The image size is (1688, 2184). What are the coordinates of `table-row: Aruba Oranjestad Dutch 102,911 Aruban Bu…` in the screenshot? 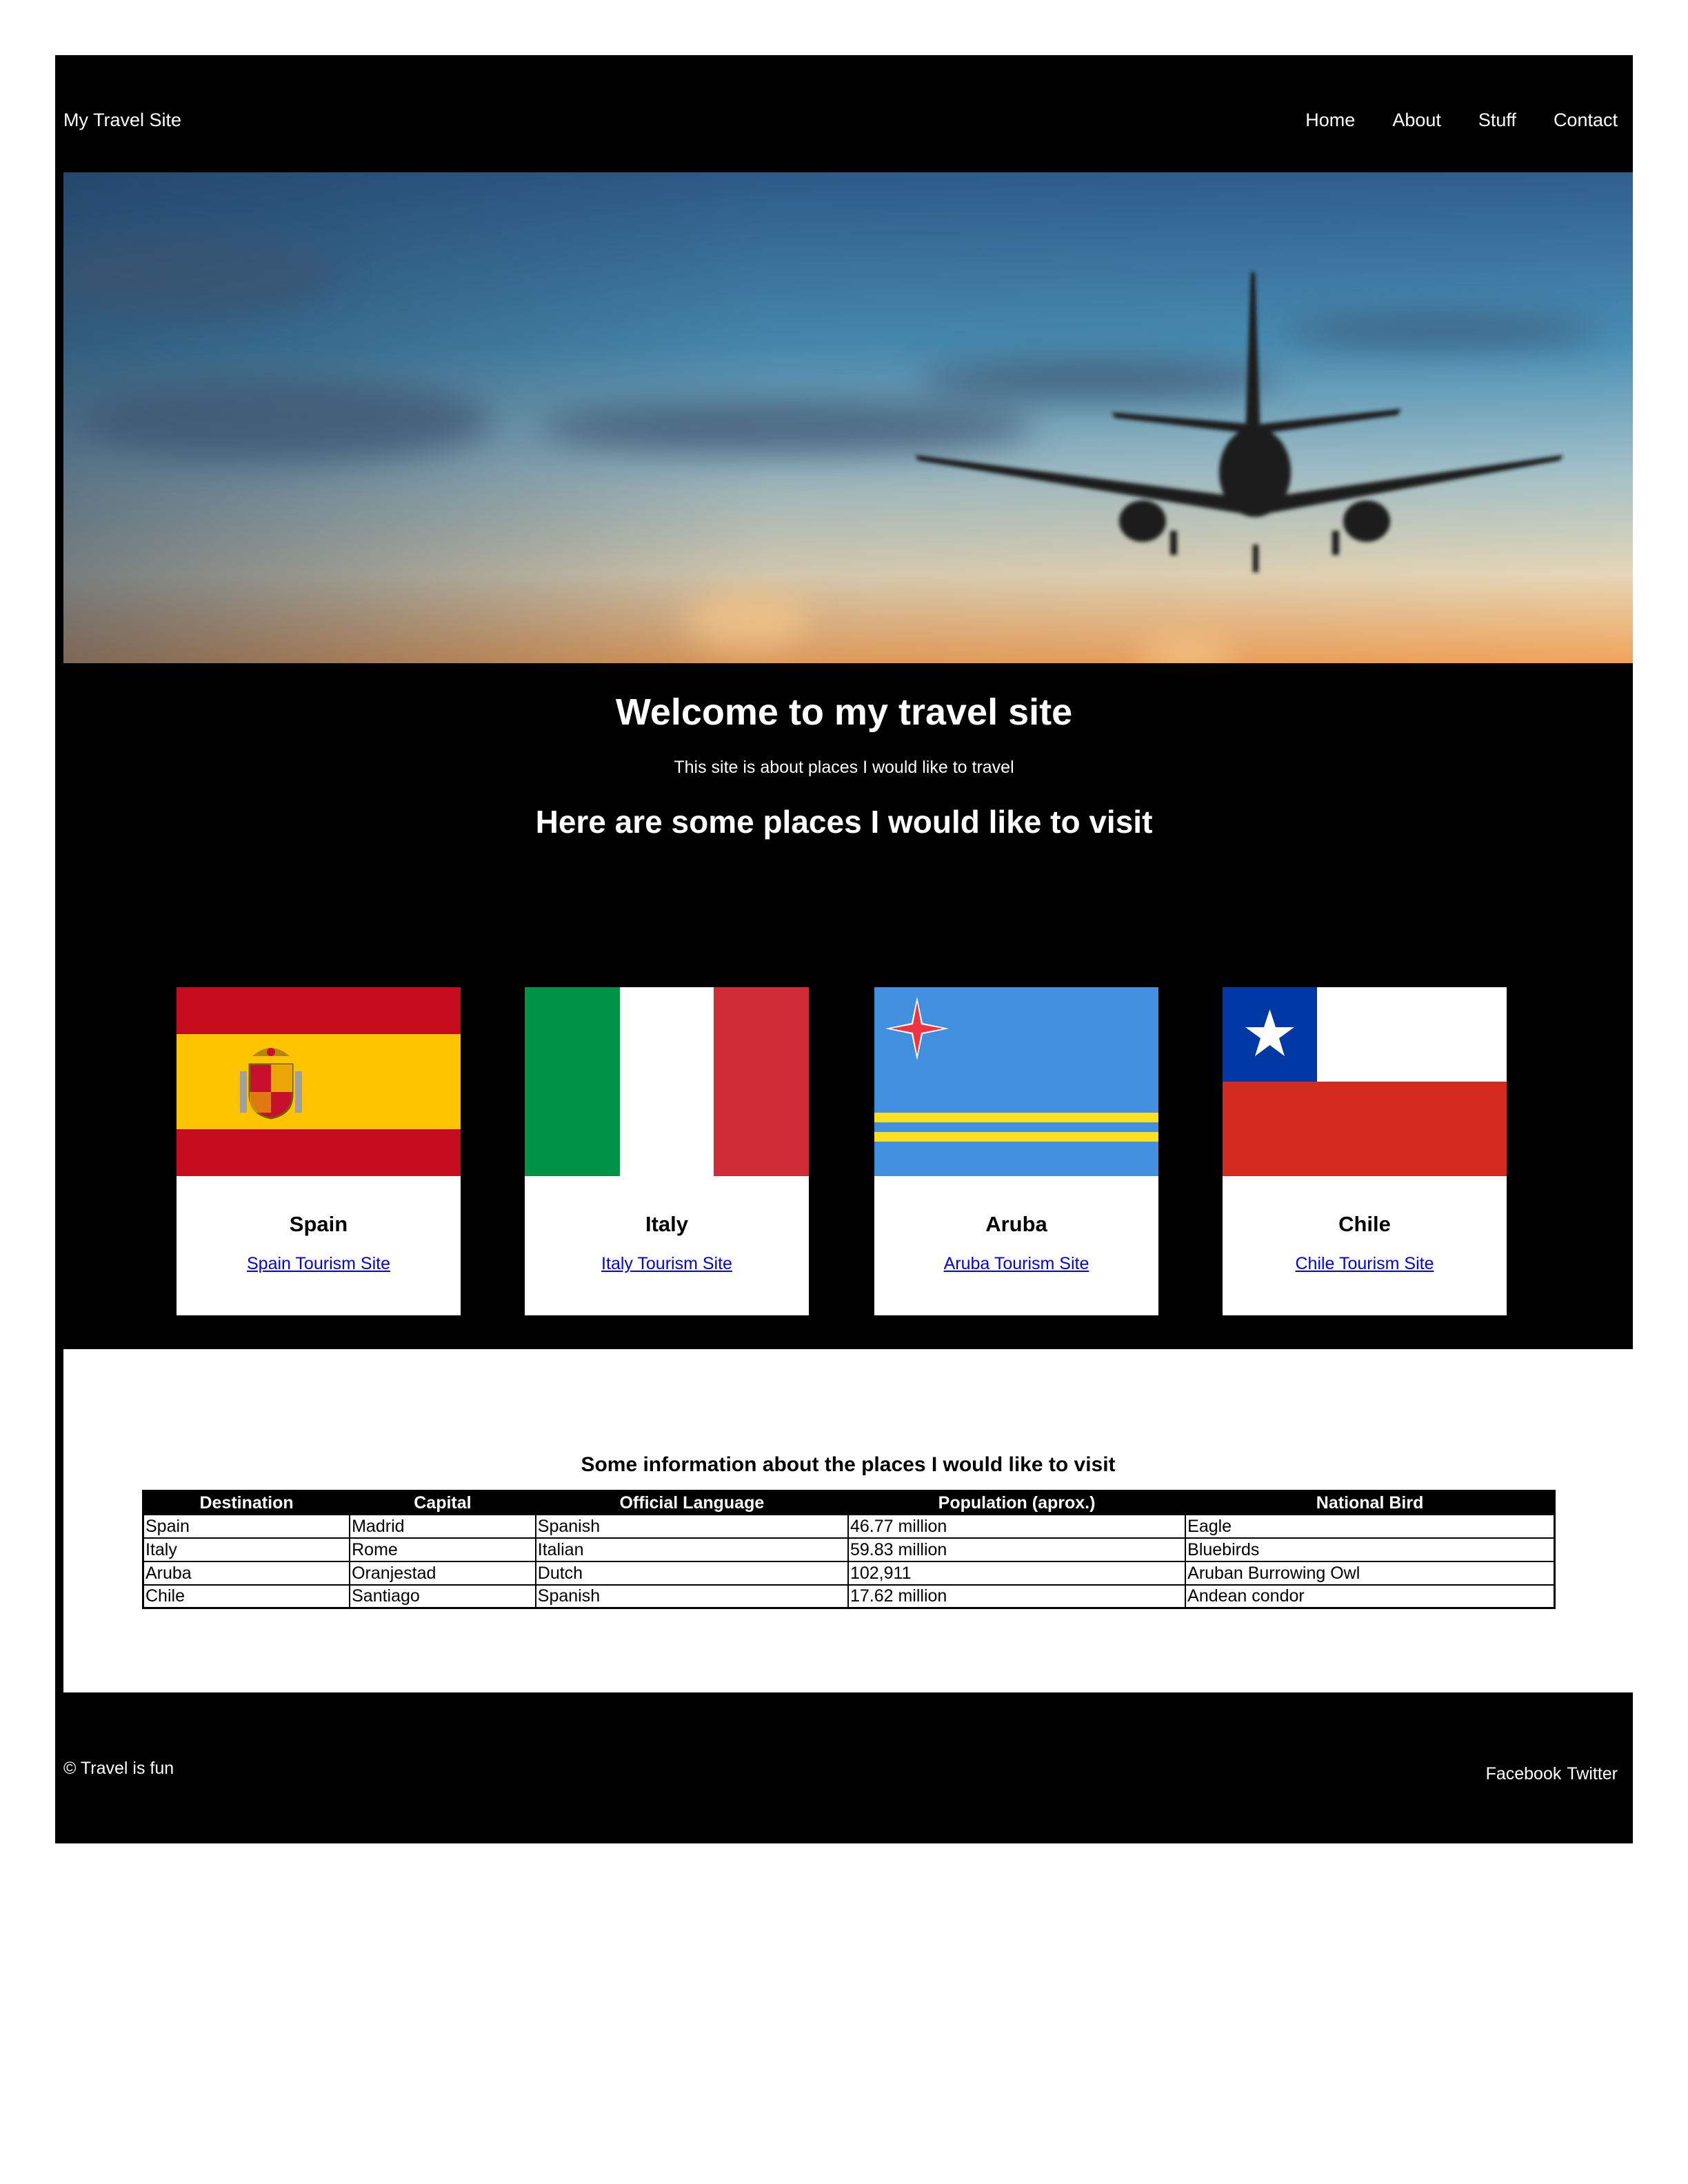 It's located at (849, 1573).